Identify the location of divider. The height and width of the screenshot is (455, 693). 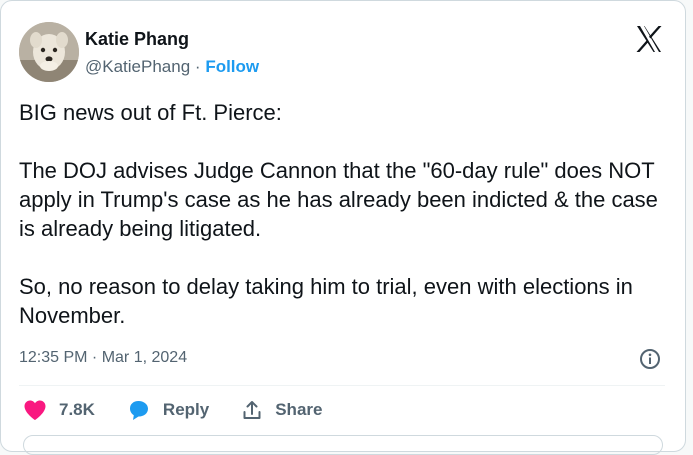
(342, 385).